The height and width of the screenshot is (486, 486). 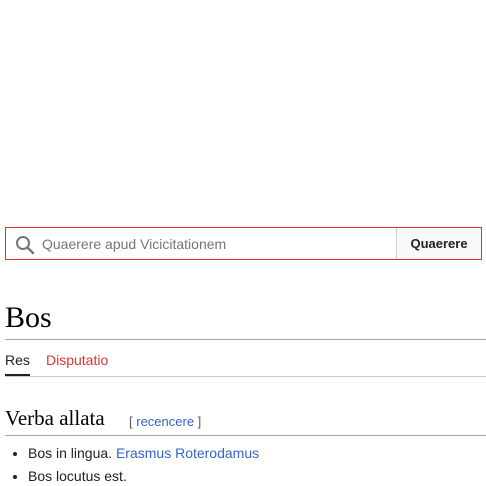 I want to click on search-button: Quaerere, so click(x=438, y=243).